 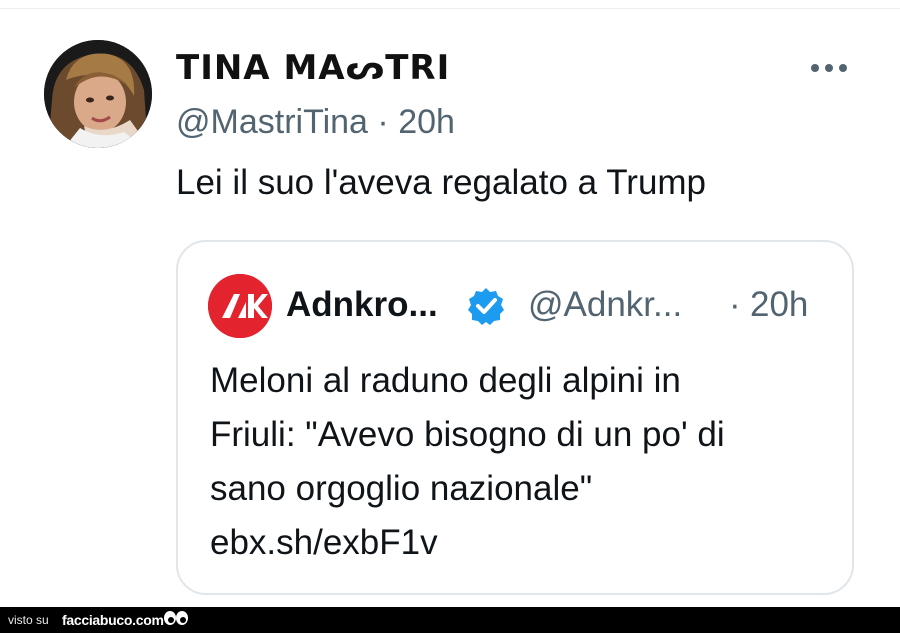 I want to click on tweet-meta: @MastriTina · 20h, so click(x=315, y=122).